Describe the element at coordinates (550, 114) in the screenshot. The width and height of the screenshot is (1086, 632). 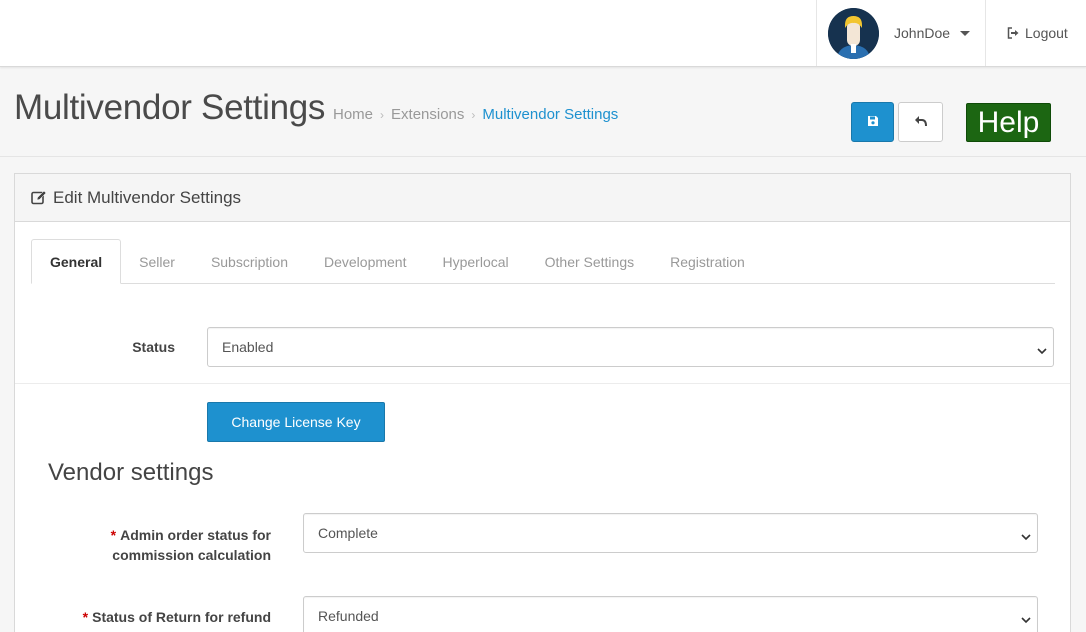
I see `breadcrumb-current: Multivendor Settings` at that location.